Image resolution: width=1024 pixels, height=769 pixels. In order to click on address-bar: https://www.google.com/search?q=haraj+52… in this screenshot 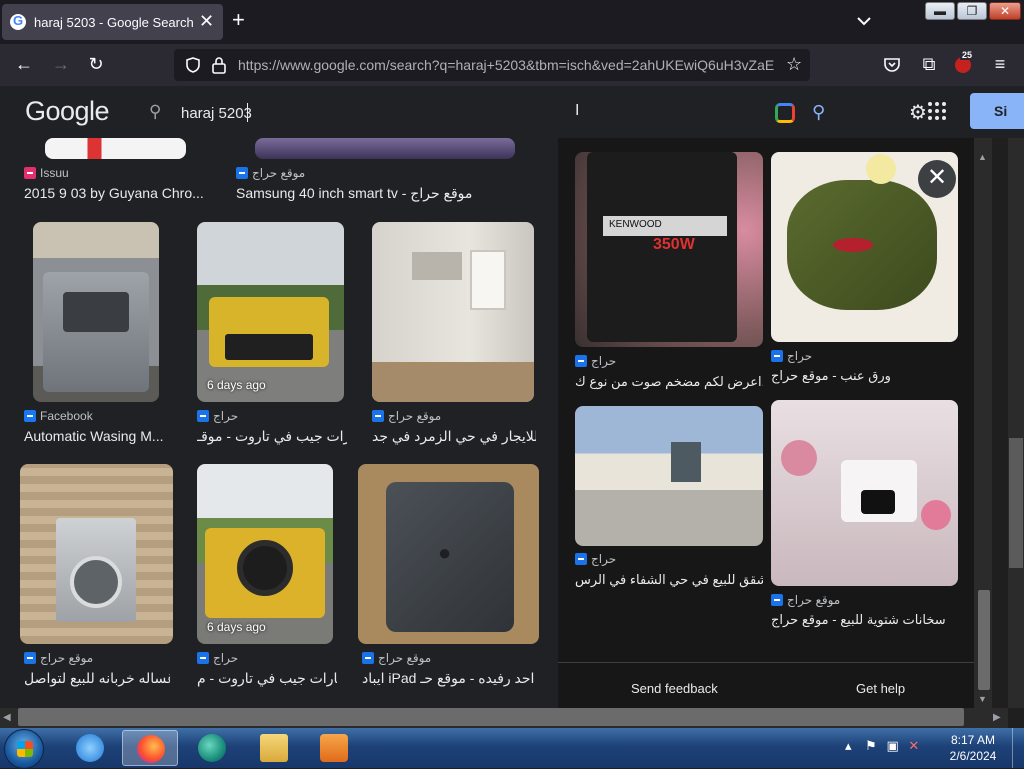, I will do `click(492, 65)`.